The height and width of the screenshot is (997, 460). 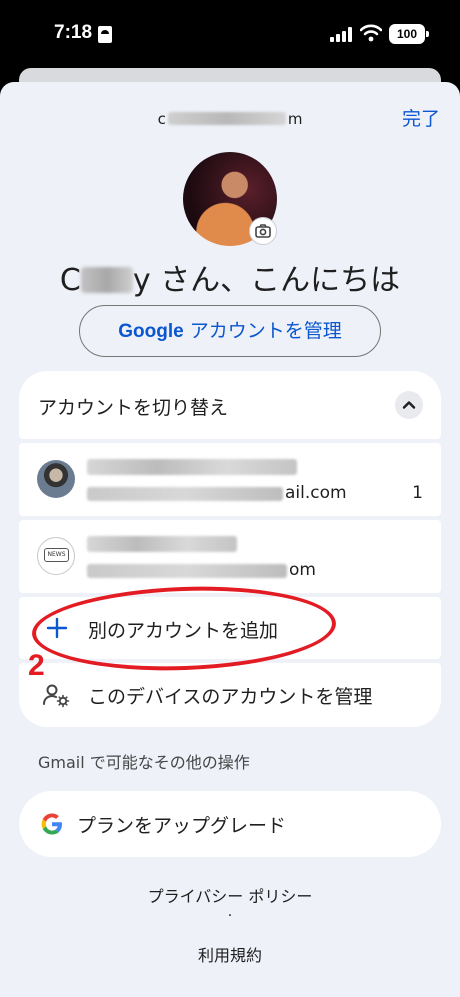 I want to click on news-icon: NEWS, so click(x=56, y=555).